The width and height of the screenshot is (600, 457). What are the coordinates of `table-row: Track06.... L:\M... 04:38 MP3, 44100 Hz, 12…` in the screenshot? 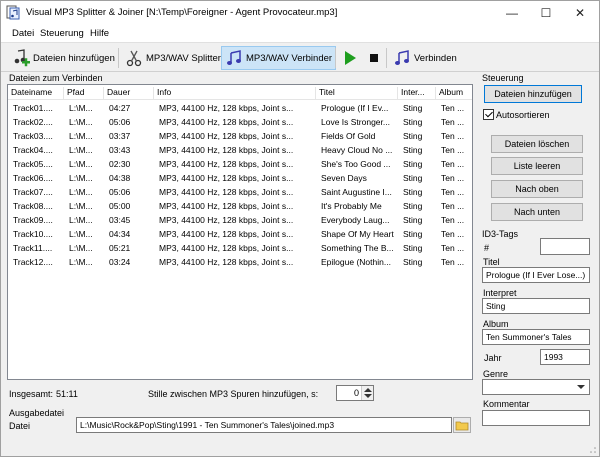 It's located at (240, 178).